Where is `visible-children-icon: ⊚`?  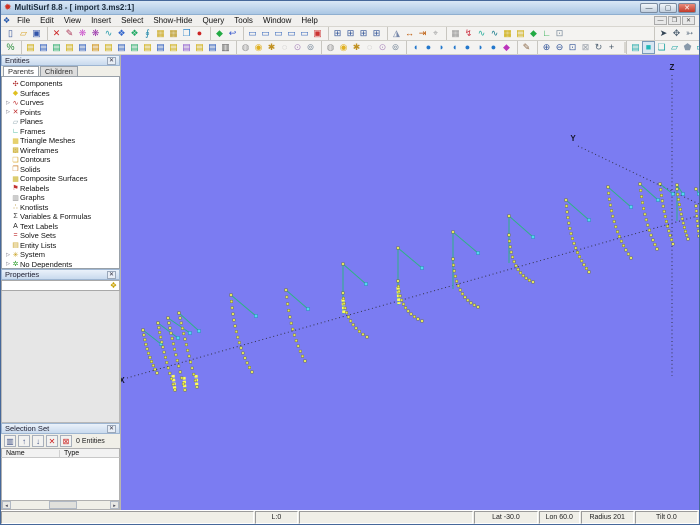 visible-children-icon: ⊚ is located at coordinates (395, 47).